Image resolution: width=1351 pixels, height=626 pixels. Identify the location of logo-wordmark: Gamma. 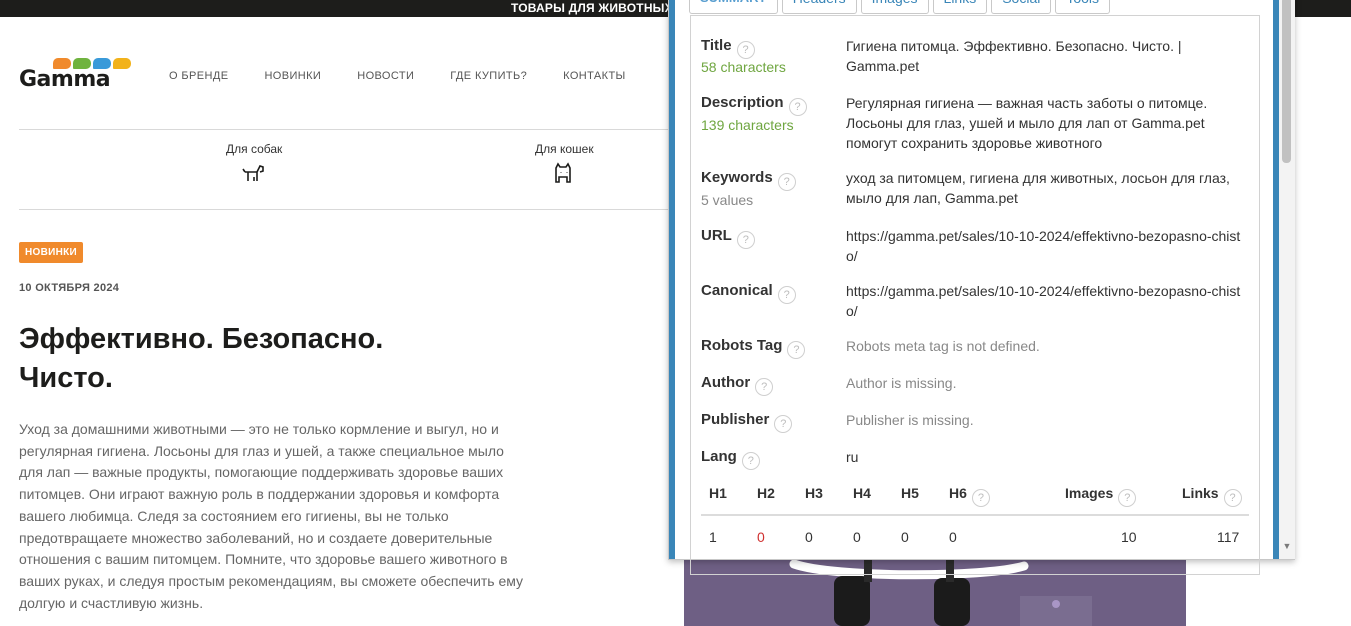
(65, 79).